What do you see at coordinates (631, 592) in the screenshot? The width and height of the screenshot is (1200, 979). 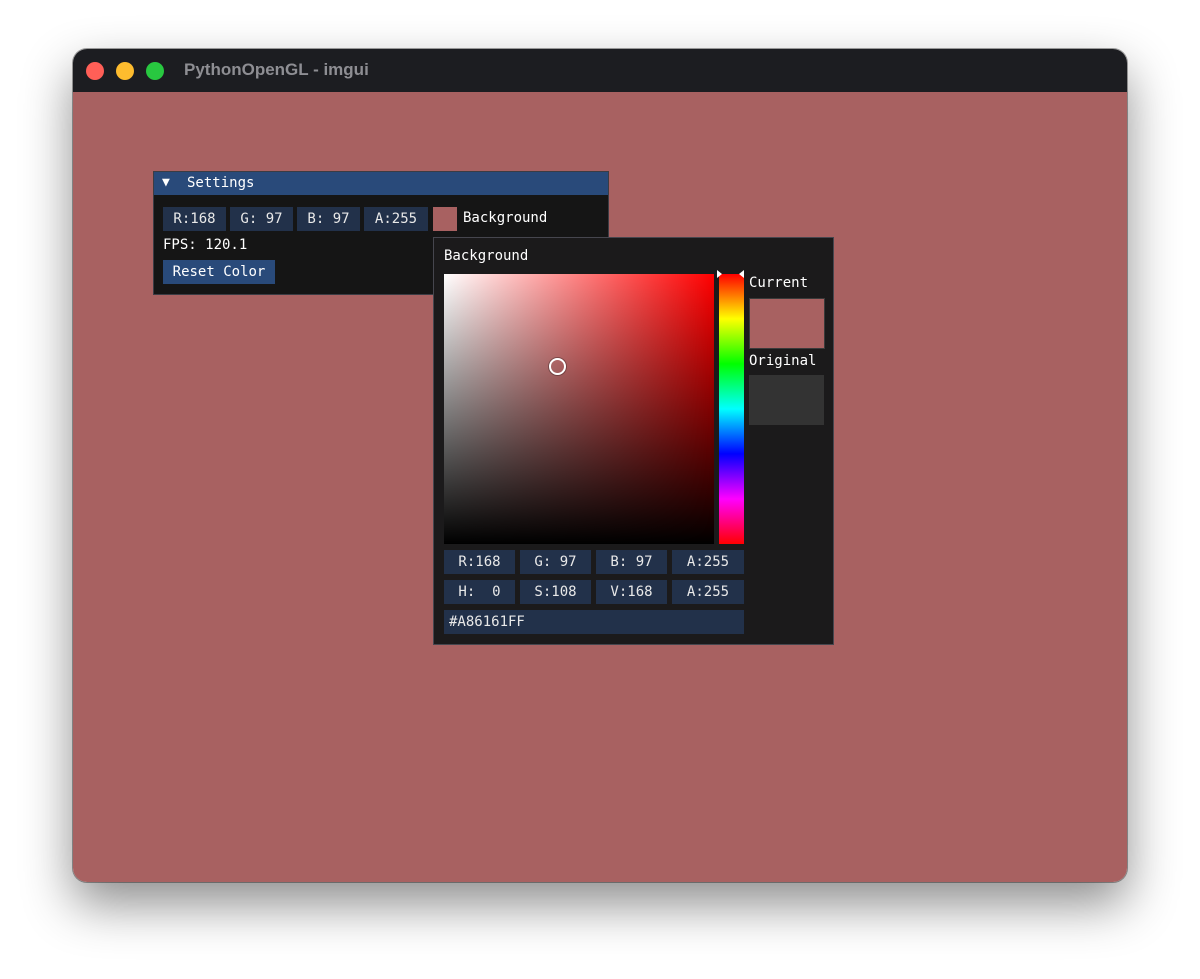 I see `picker-value-field: V:168` at bounding box center [631, 592].